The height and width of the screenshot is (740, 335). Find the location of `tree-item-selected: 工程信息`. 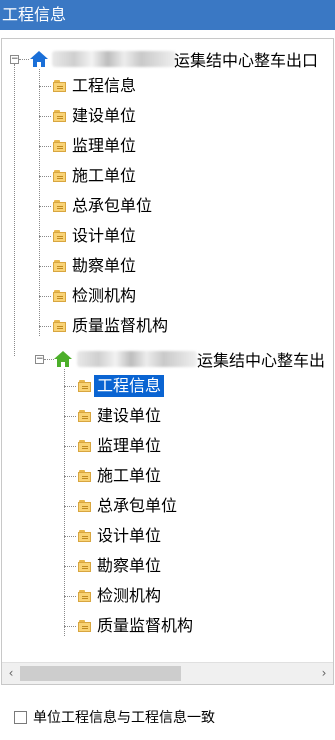

tree-item-selected: 工程信息 is located at coordinates (114, 386).